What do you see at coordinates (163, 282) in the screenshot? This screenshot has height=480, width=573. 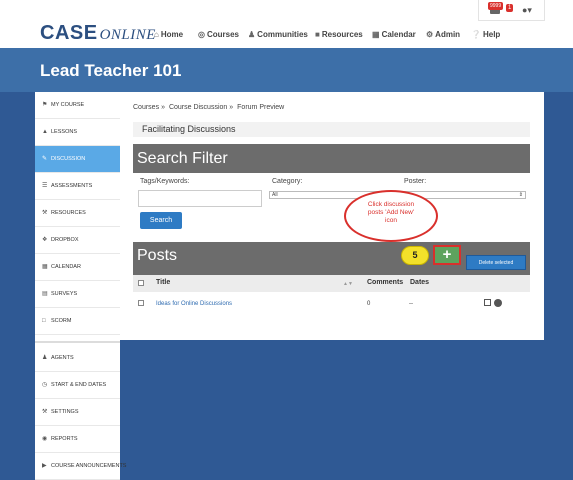 I see `column-title: Title` at bounding box center [163, 282].